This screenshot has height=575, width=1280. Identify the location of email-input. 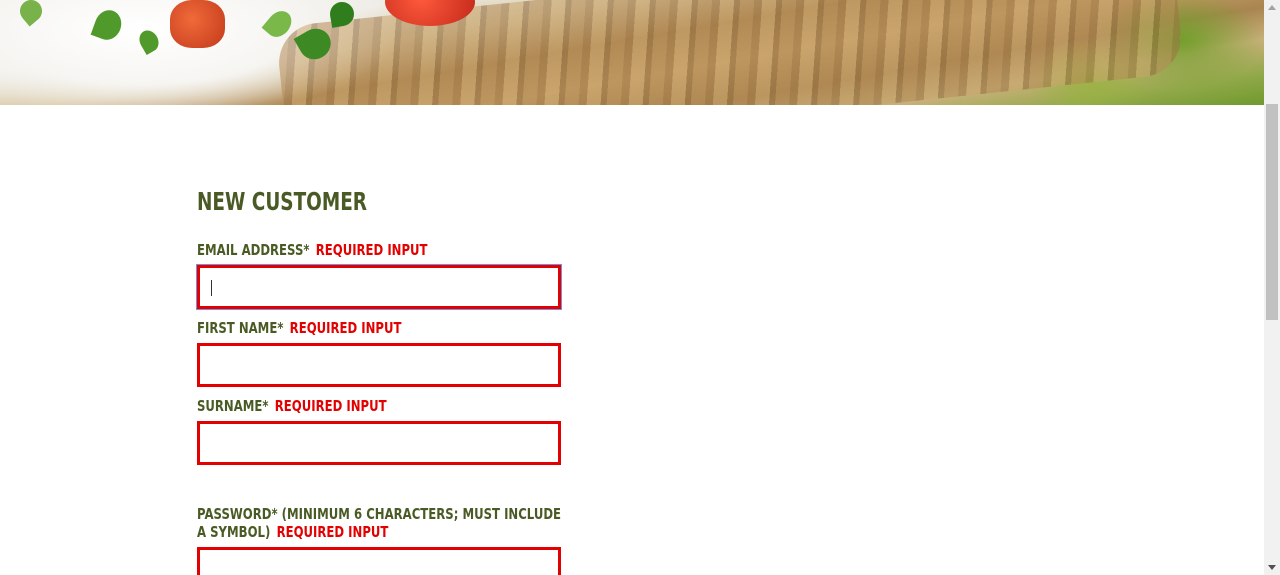
(379, 287).